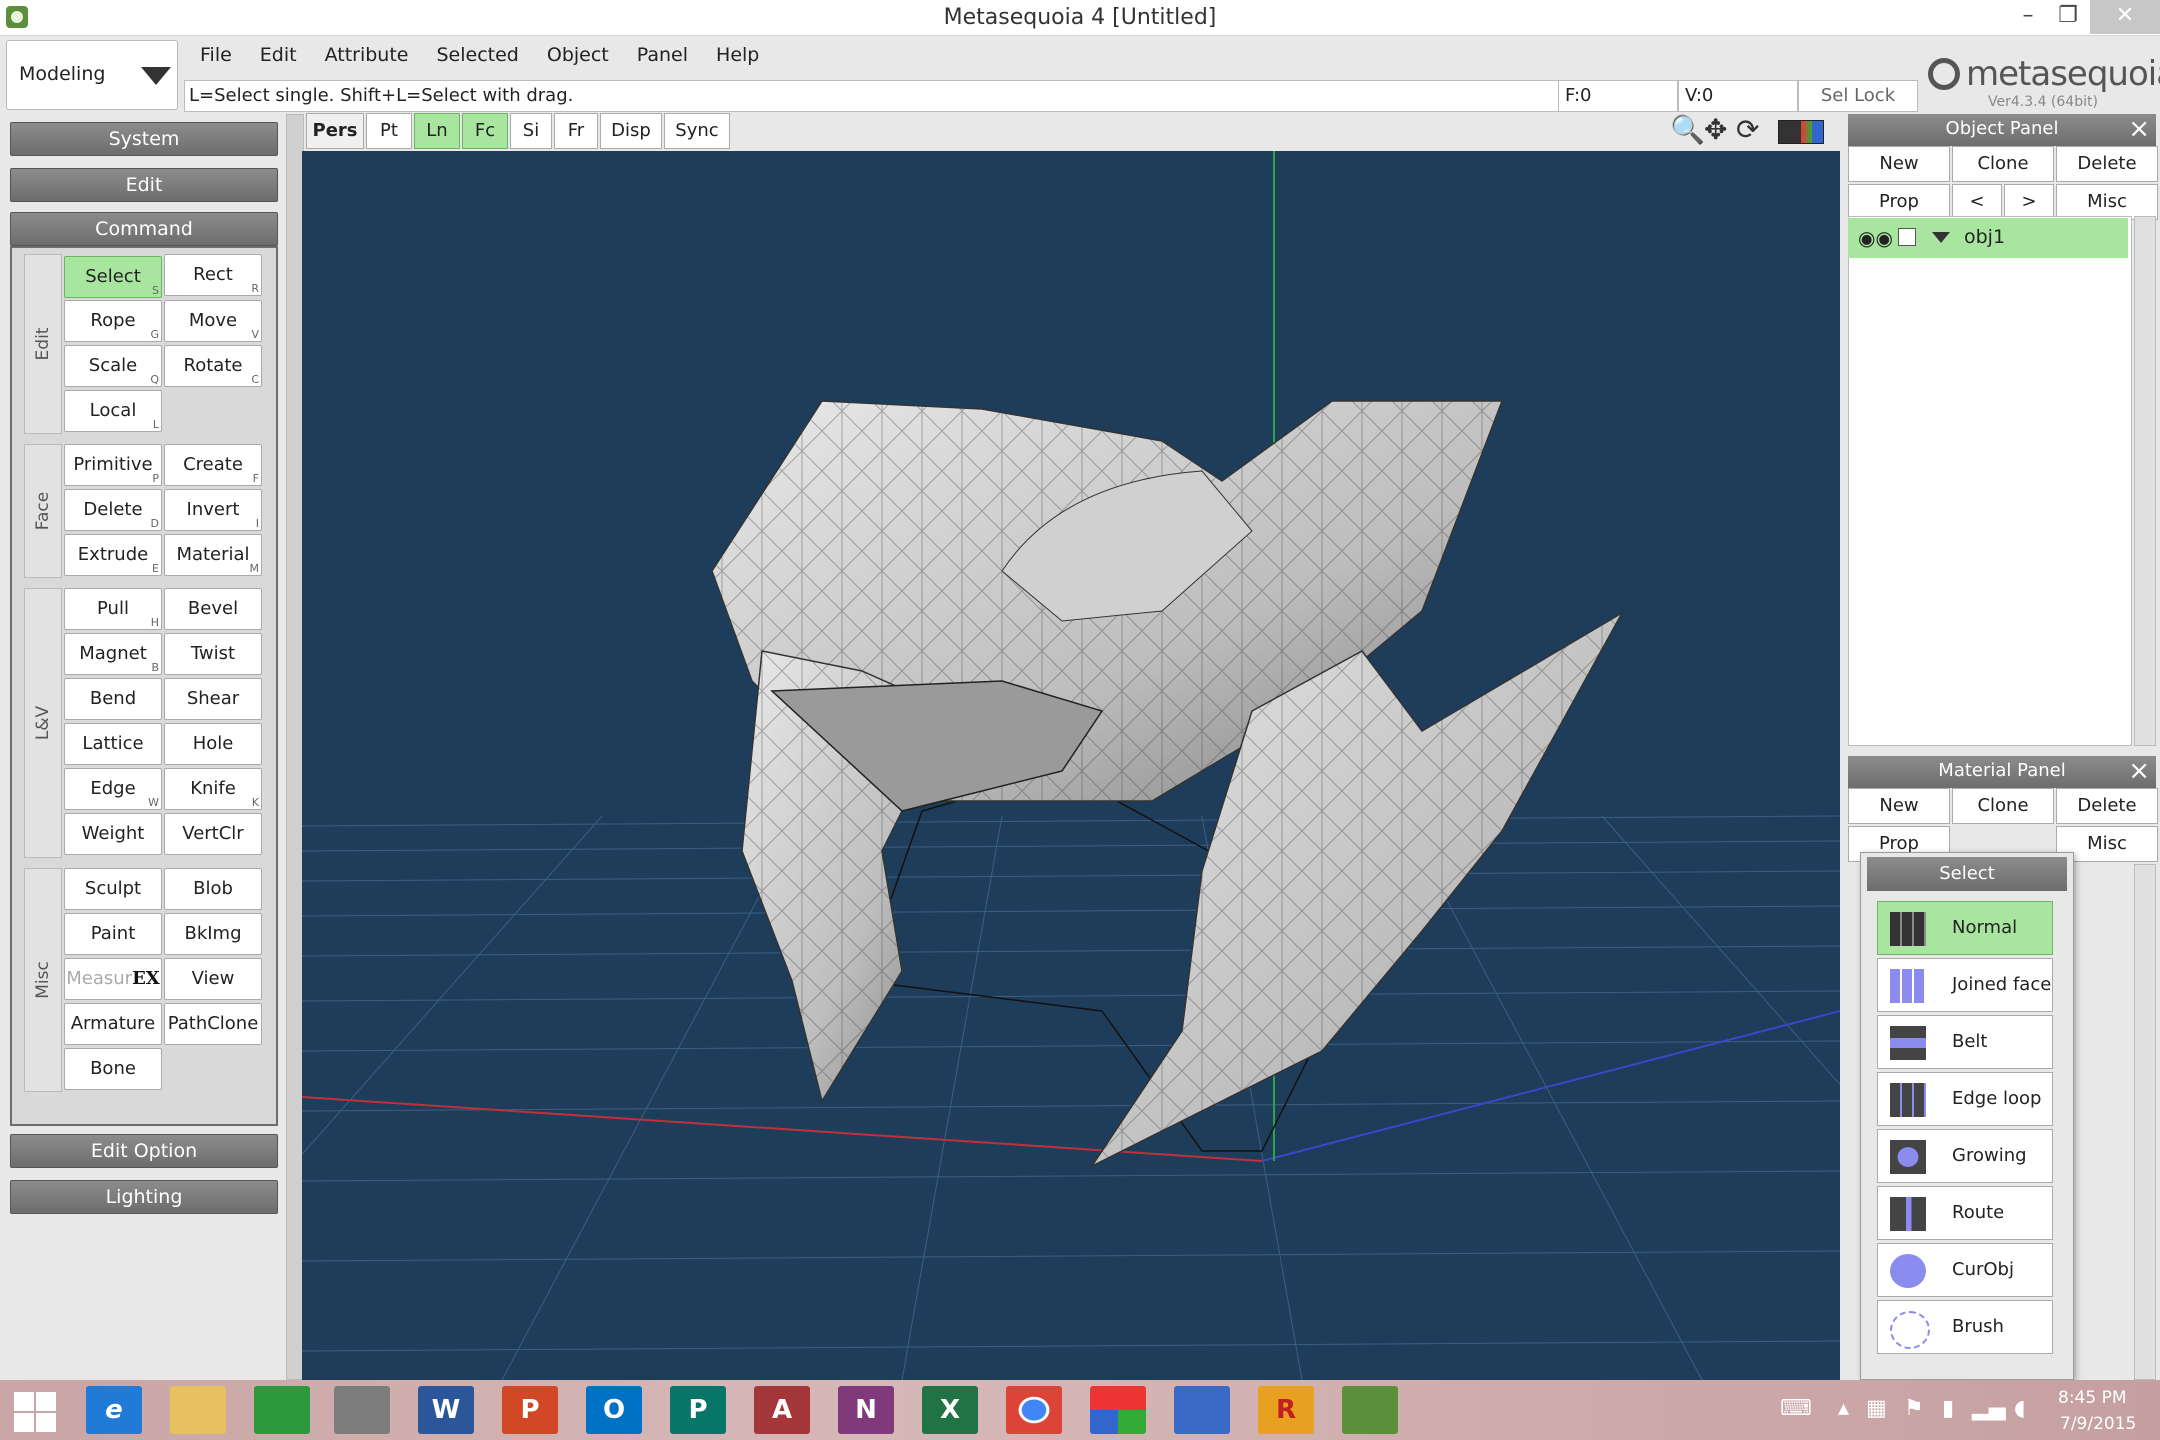 Image resolution: width=2160 pixels, height=1440 pixels. I want to click on explorer-icon, so click(198, 1410).